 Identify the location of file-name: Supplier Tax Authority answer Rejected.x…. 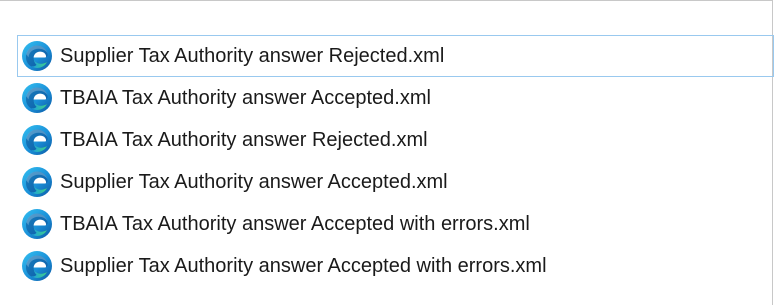
(252, 55).